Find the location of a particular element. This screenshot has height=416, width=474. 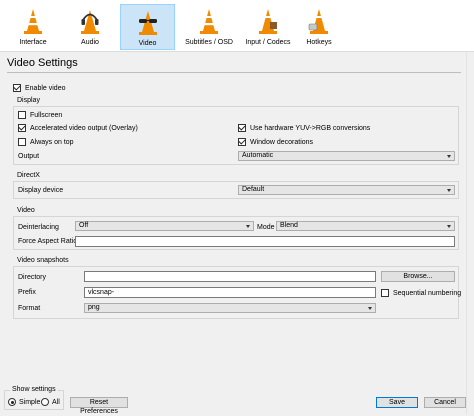

page-title: Video Settings is located at coordinates (42, 63).